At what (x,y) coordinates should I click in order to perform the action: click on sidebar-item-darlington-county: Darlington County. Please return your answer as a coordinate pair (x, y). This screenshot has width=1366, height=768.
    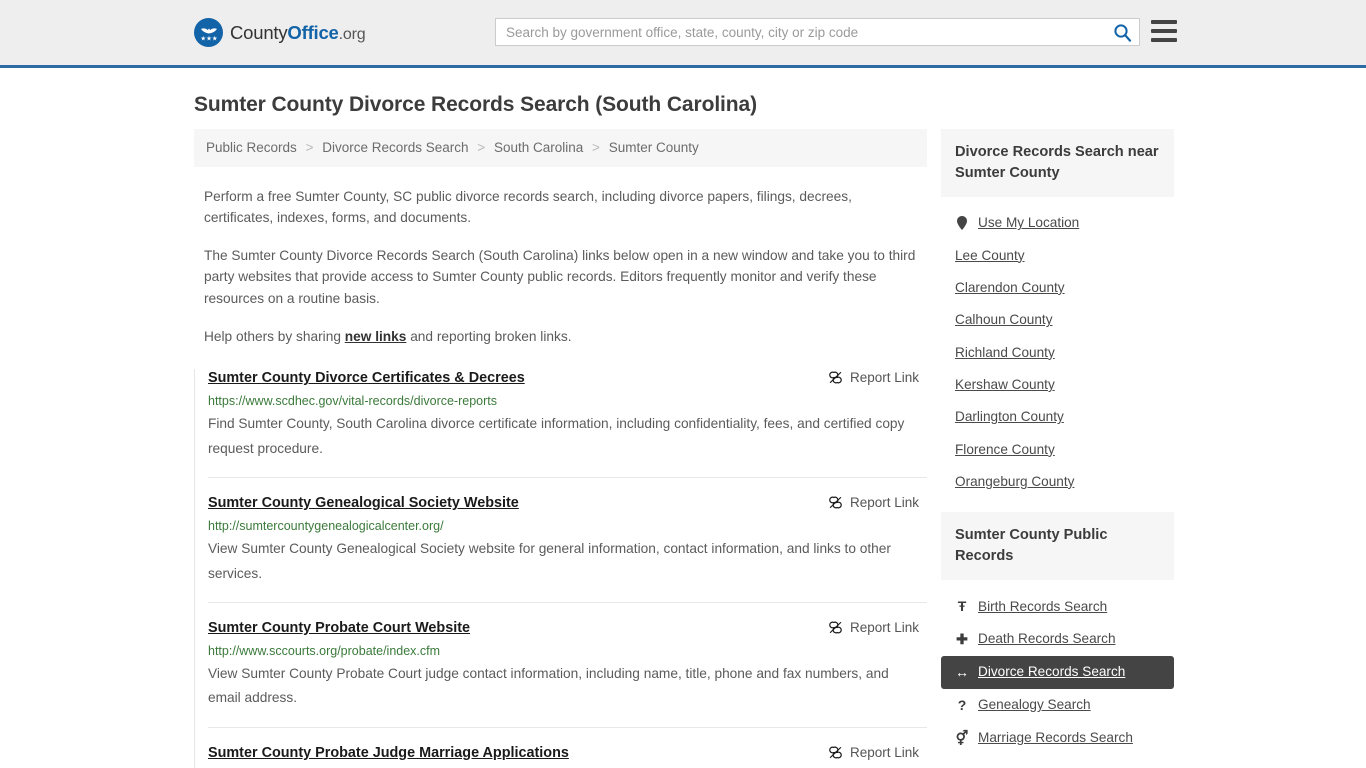
    Looking at the image, I should click on (1057, 417).